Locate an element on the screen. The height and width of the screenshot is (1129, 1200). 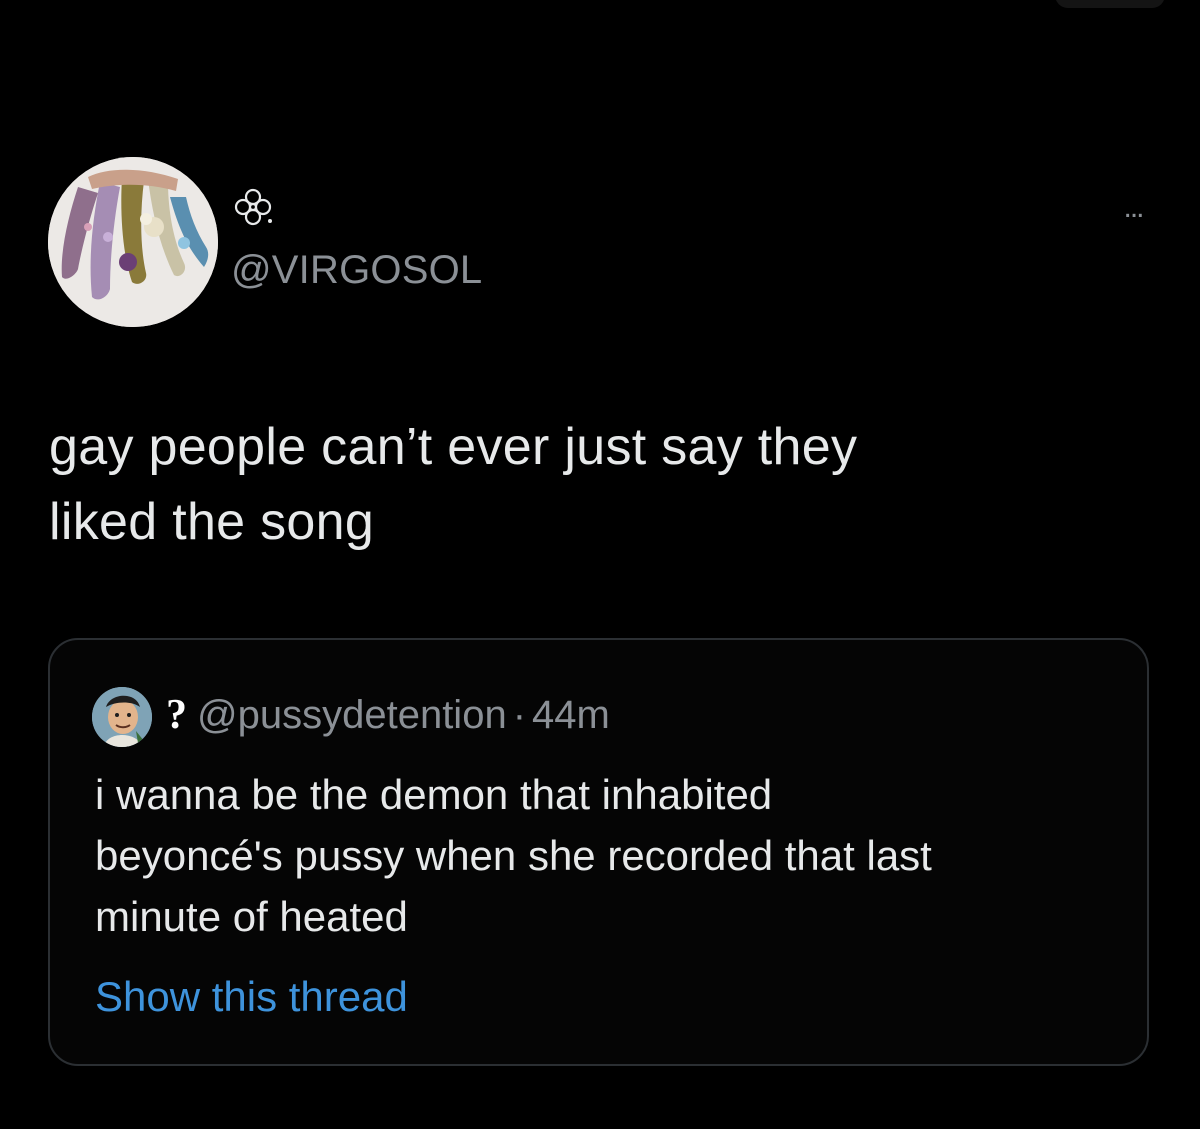
author-display-name is located at coordinates (253, 207).